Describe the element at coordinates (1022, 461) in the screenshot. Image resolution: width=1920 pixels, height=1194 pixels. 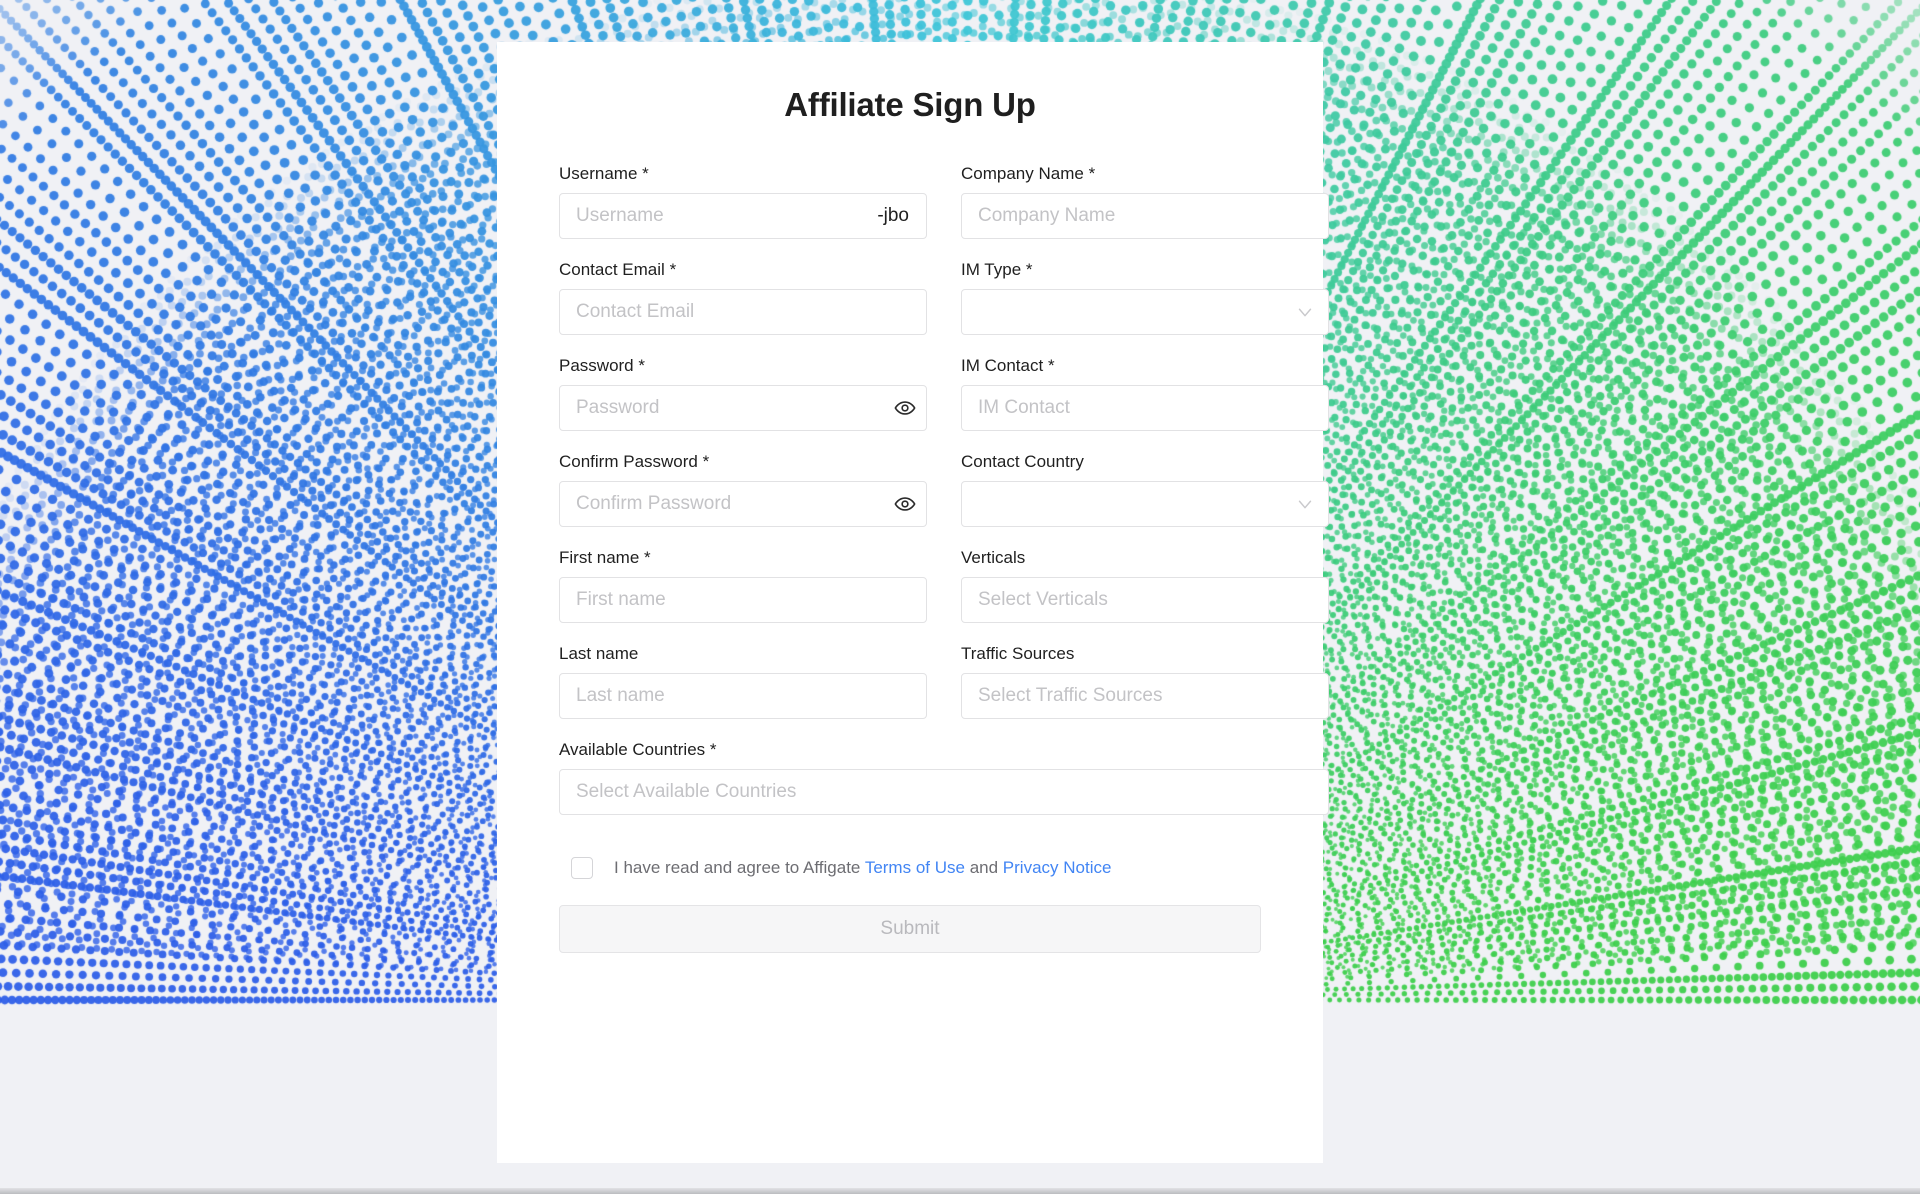
I see `label-contact-country: Contact Country` at that location.